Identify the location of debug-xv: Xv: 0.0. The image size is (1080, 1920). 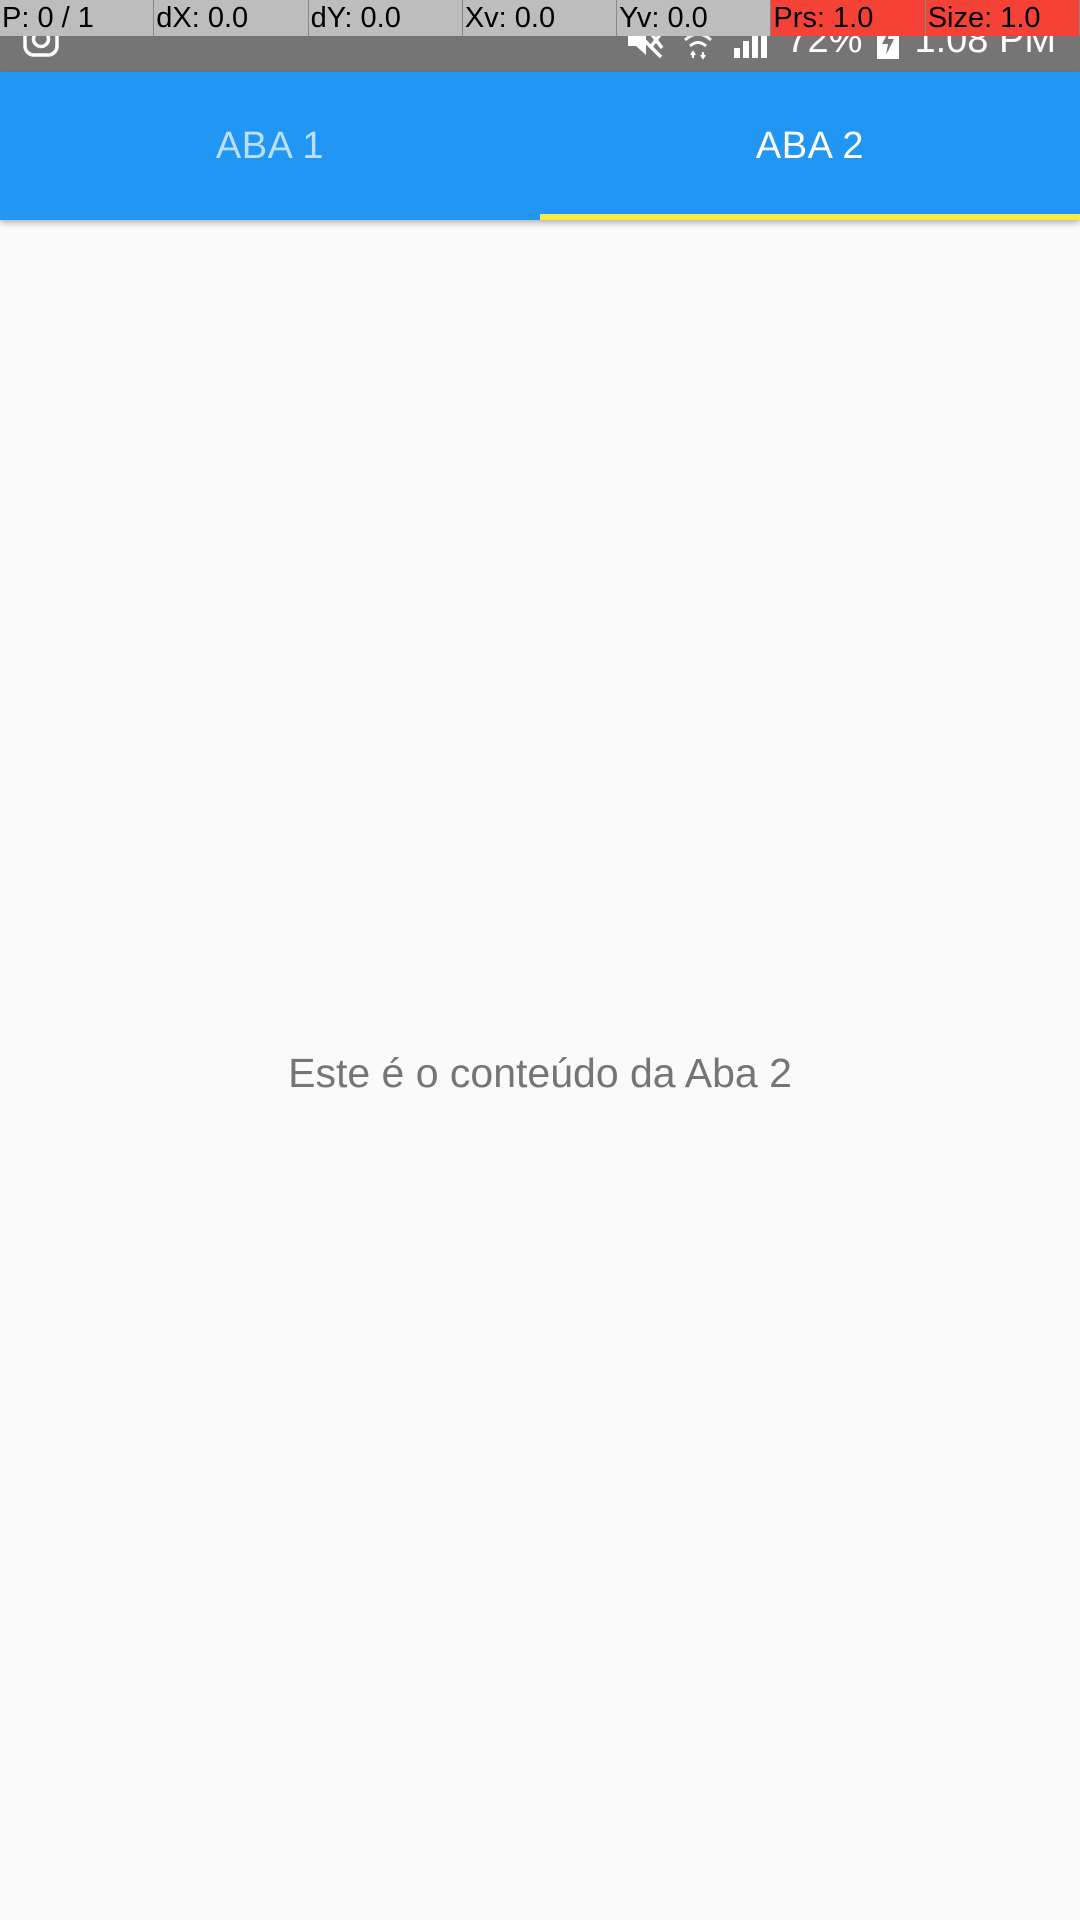
(540, 18).